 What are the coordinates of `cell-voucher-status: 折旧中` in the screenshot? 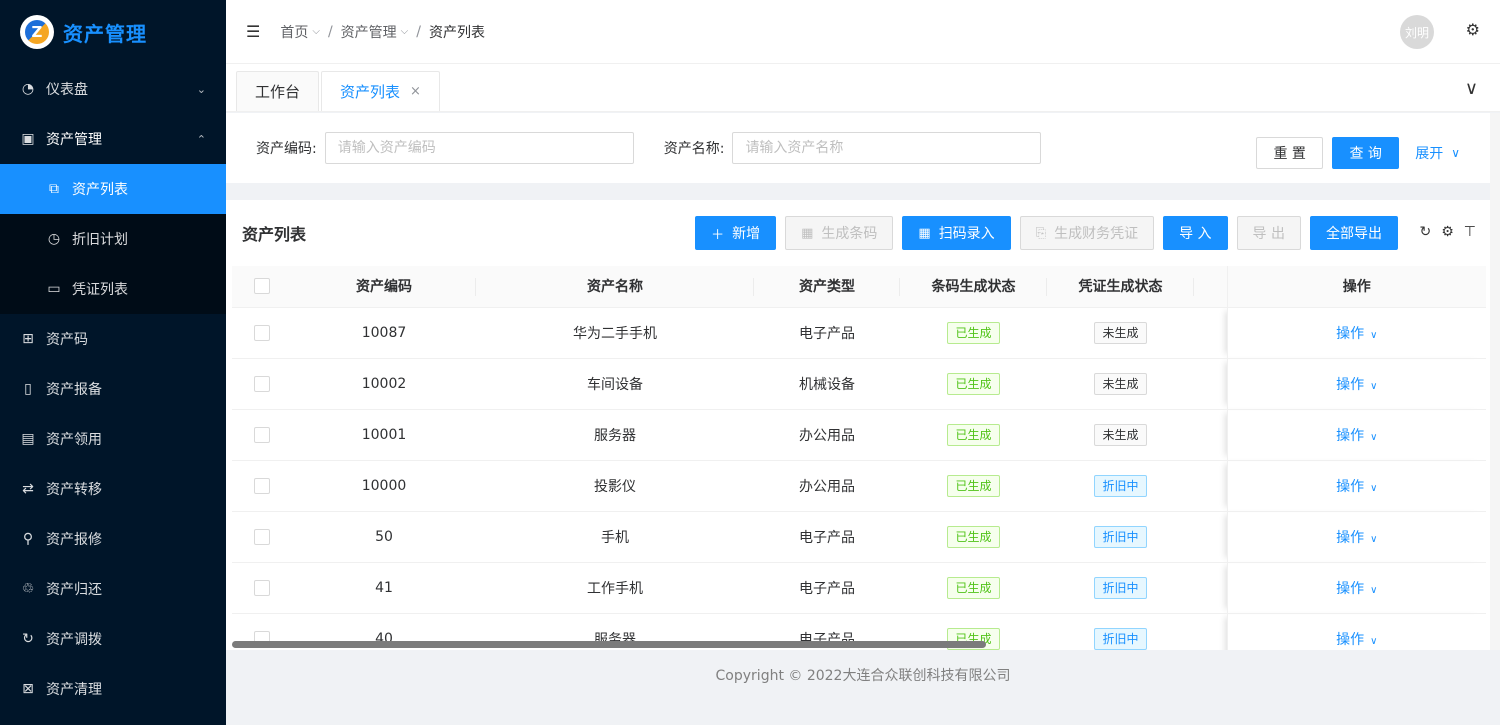 It's located at (1120, 486).